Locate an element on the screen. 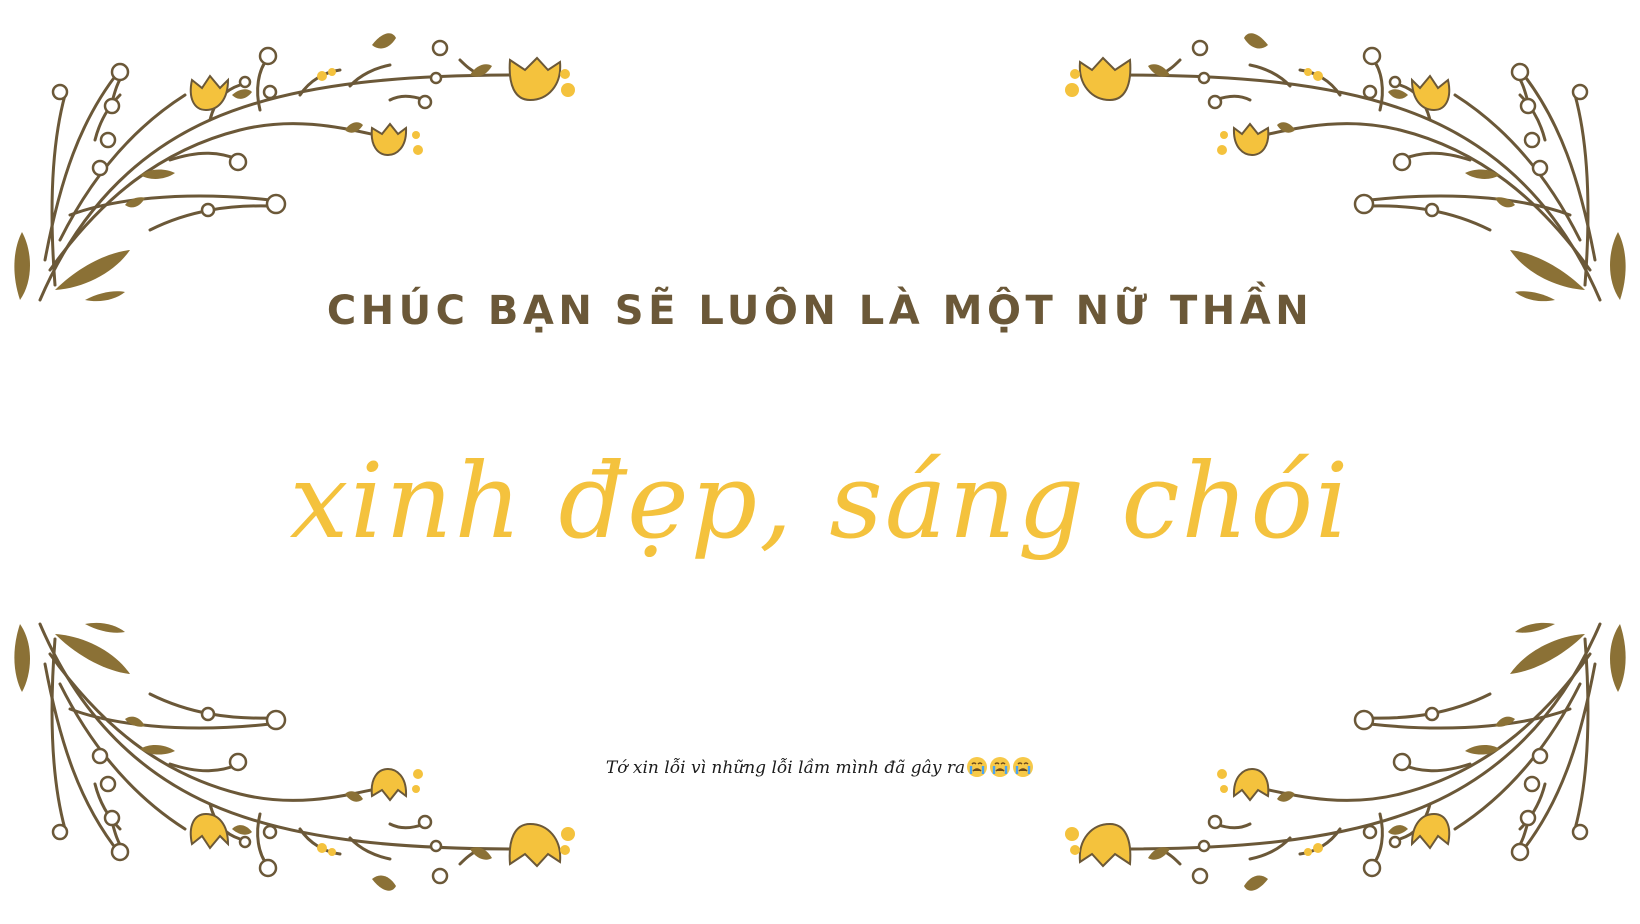 The image size is (1640, 924). floral-wreath-top-left-icon is located at coordinates (294, 167).